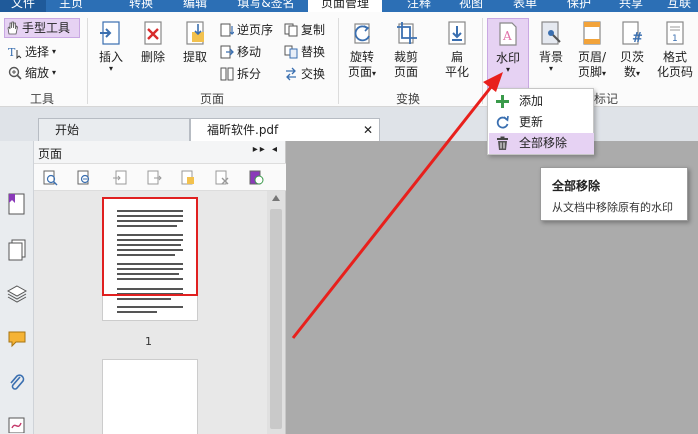 This screenshot has width=698, height=434. I want to click on tab-edit: 编辑, so click(195, 6).